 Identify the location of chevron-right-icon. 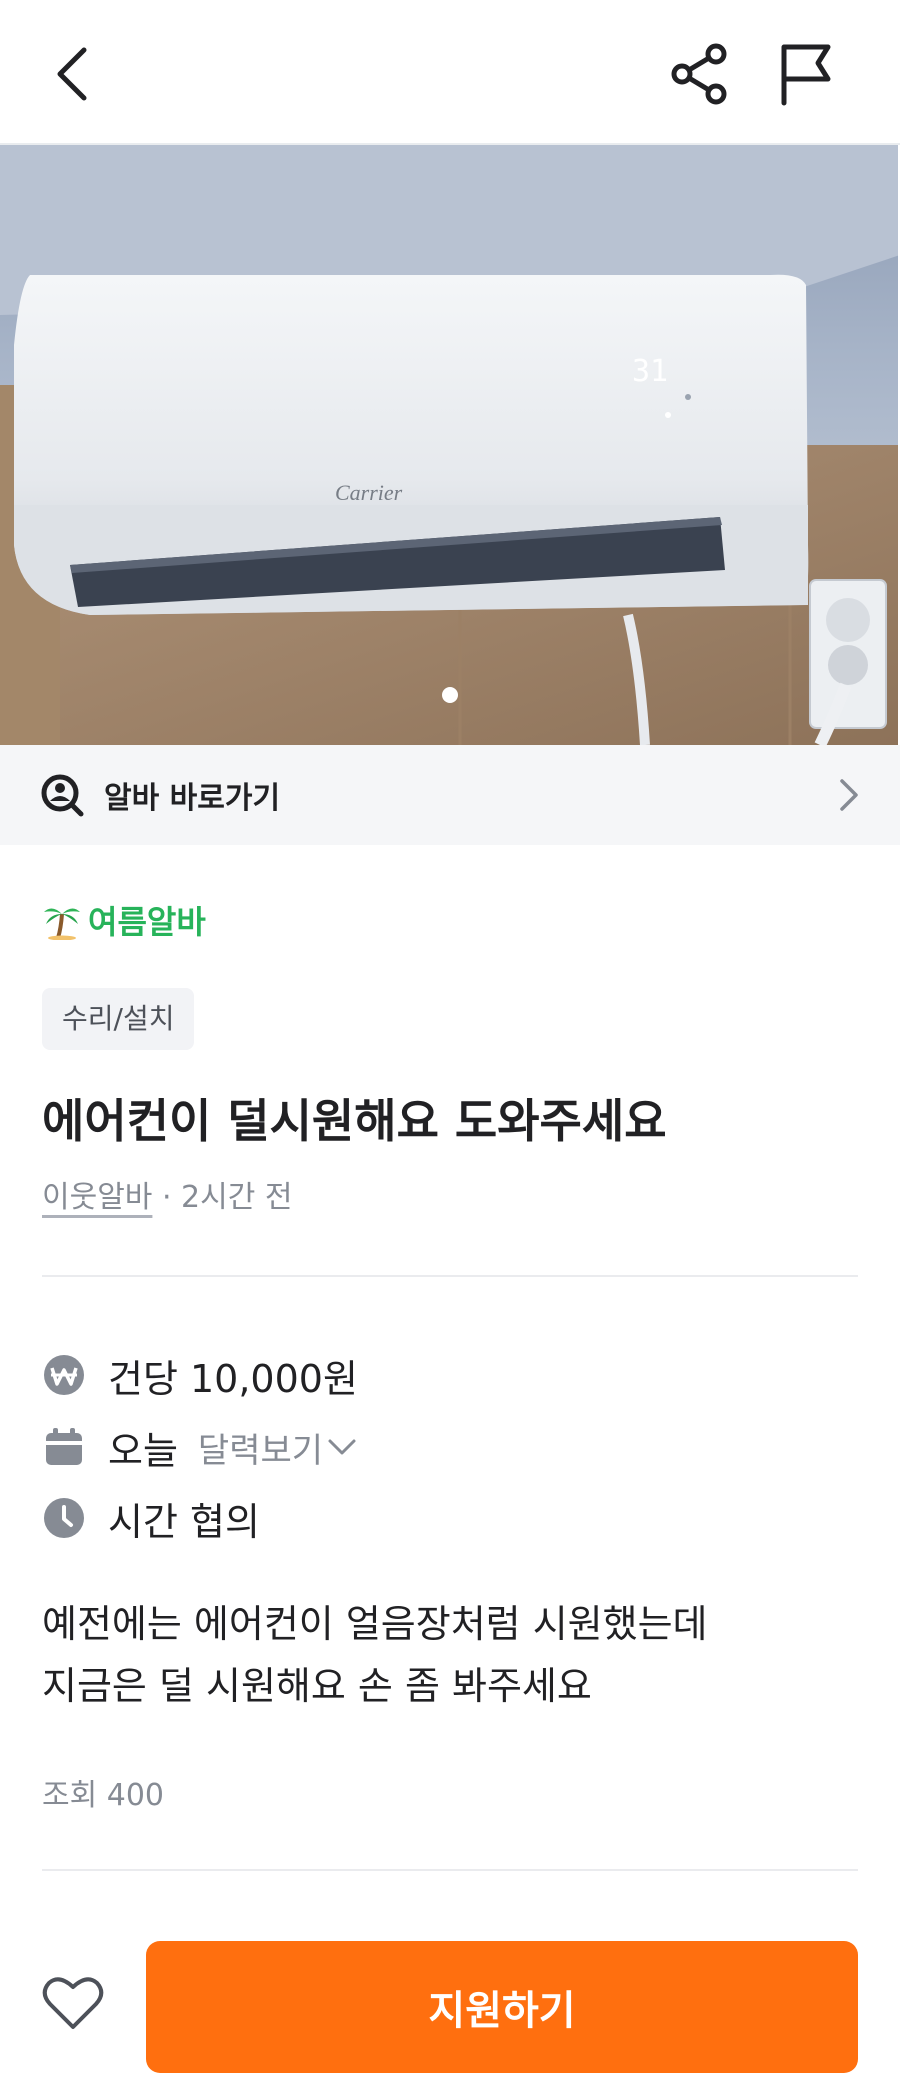
(849, 795).